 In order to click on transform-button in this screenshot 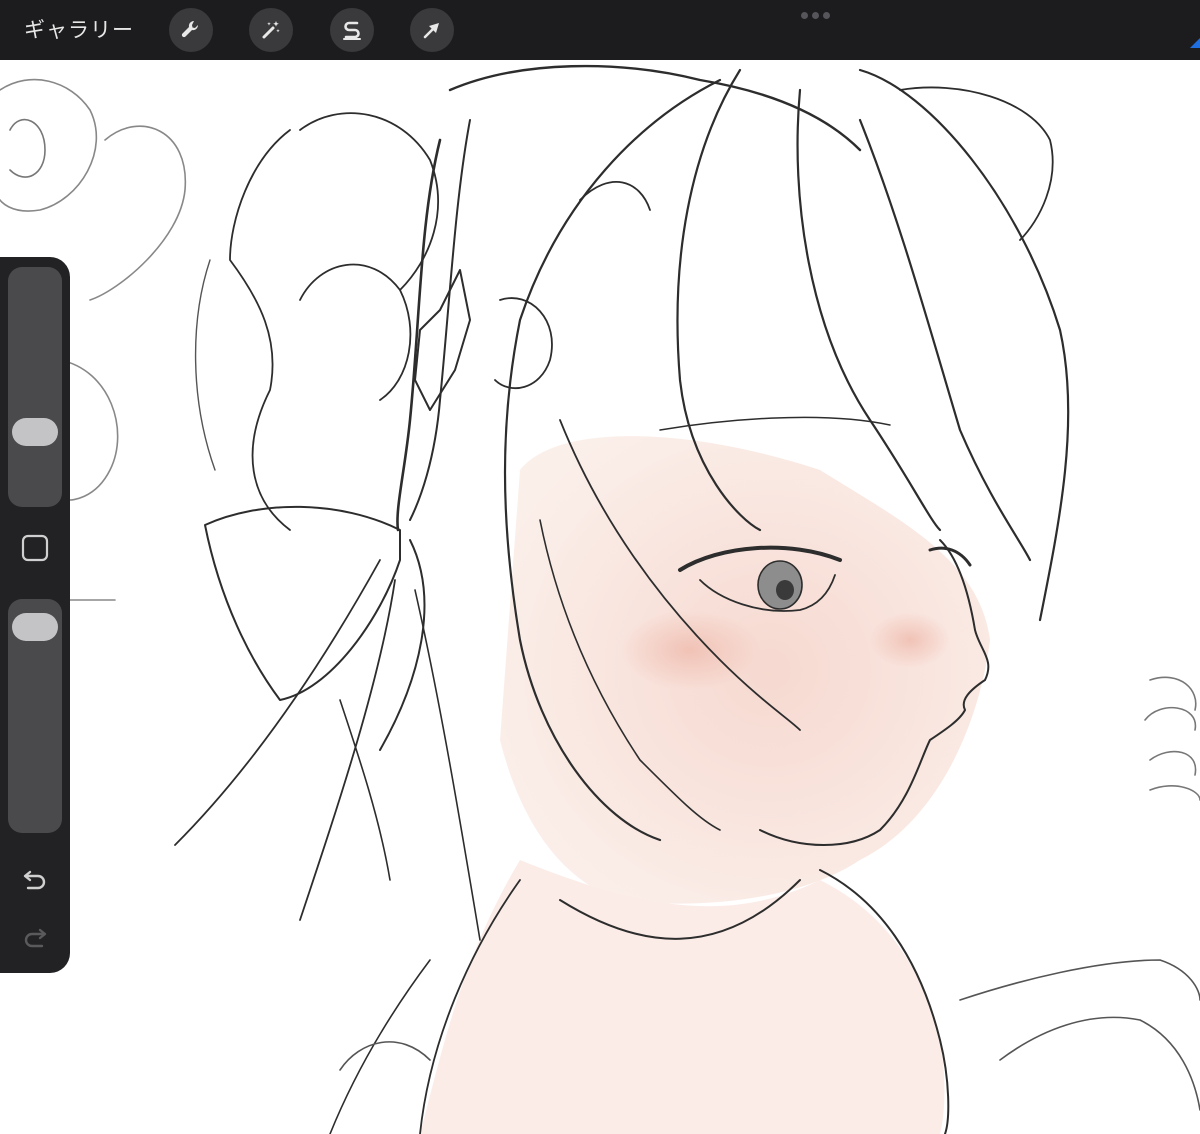, I will do `click(432, 30)`.